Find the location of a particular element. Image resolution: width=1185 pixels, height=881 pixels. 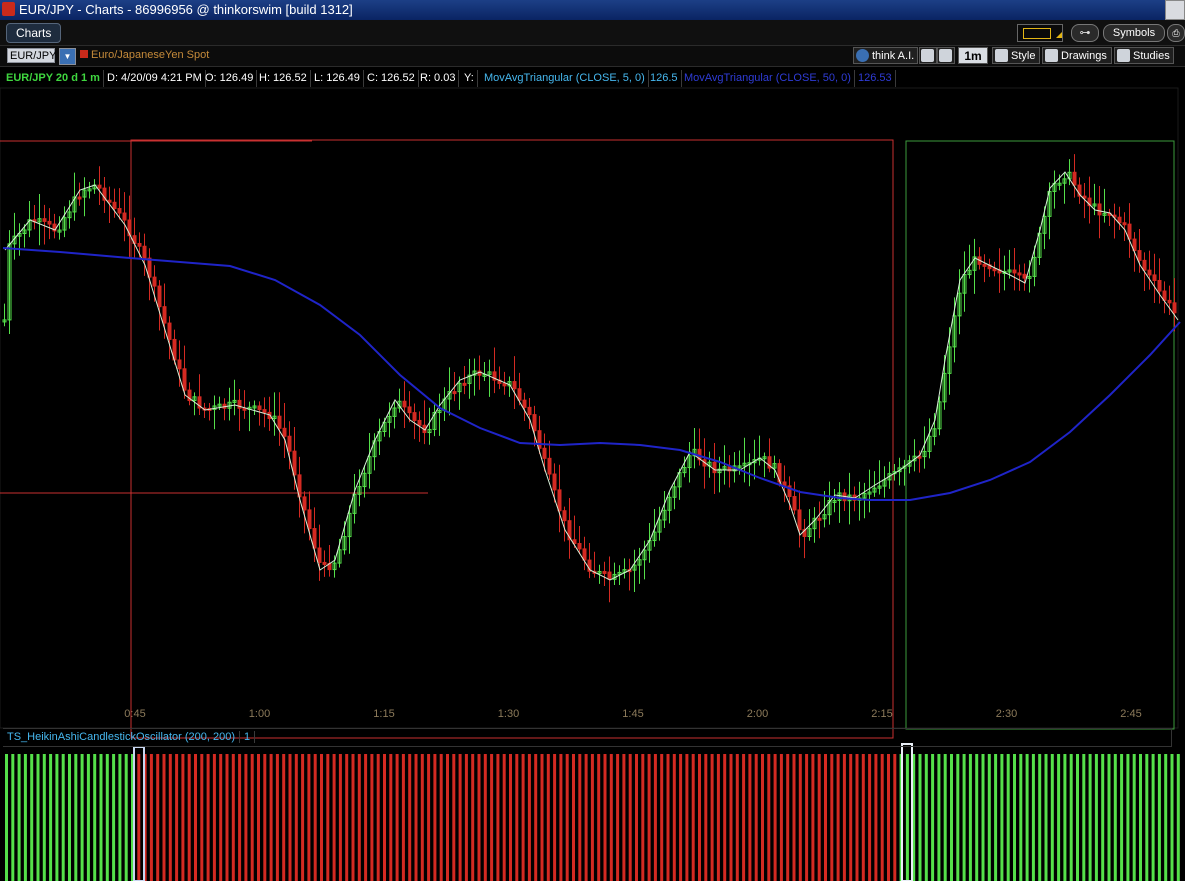

time-axis-label: 1:45 is located at coordinates (632, 714).